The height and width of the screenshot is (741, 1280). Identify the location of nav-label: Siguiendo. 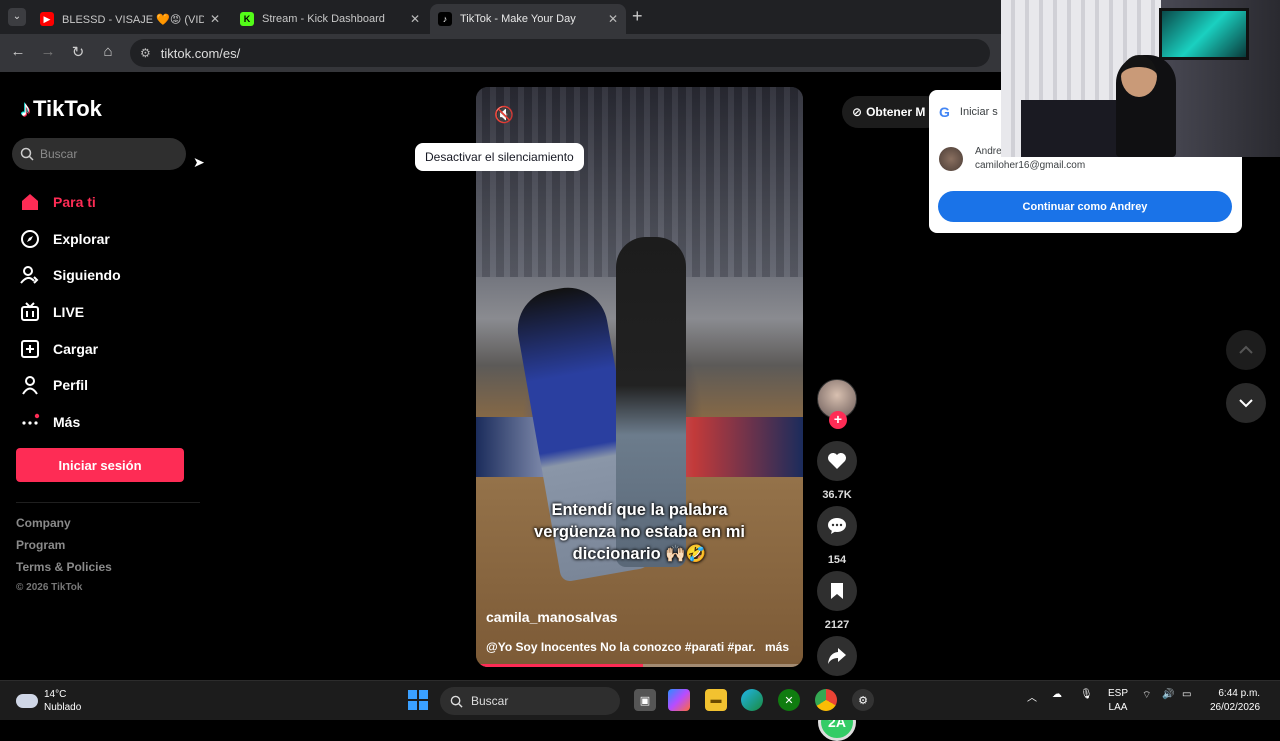
(87, 275).